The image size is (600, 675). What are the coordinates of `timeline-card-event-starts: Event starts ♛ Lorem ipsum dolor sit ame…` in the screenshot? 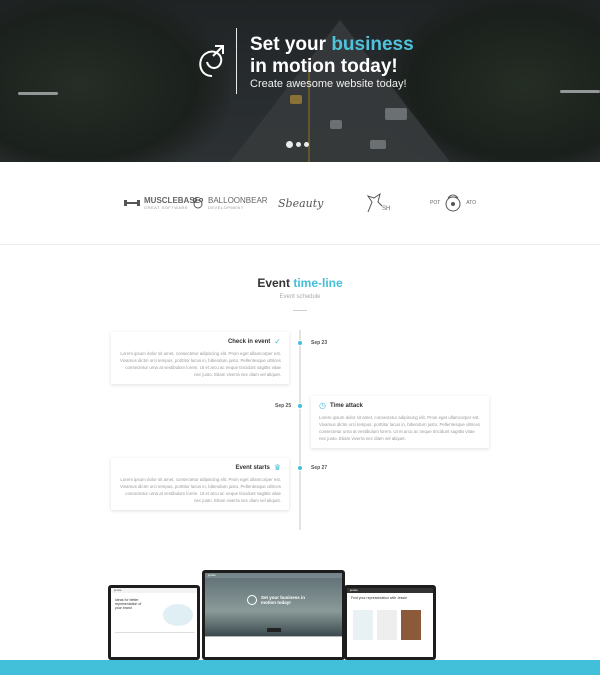 It's located at (200, 484).